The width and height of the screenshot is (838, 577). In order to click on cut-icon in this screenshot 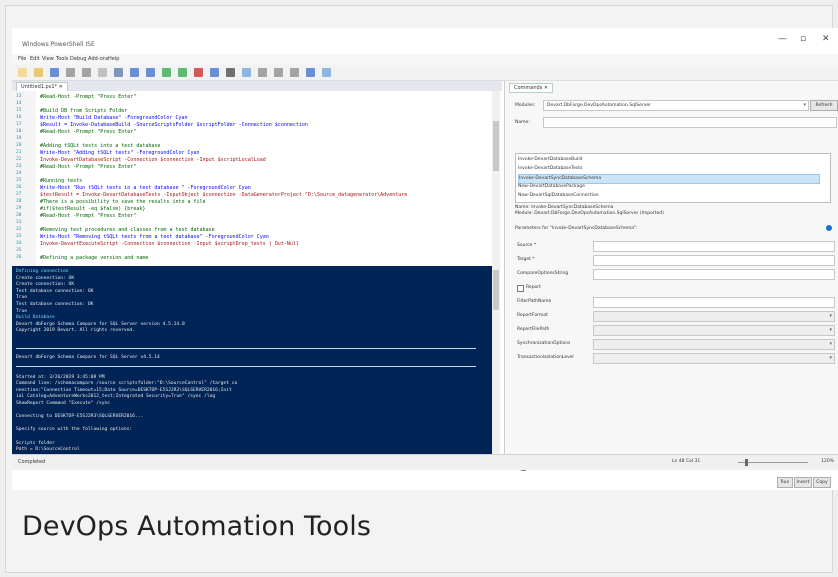, I will do `click(70, 72)`.